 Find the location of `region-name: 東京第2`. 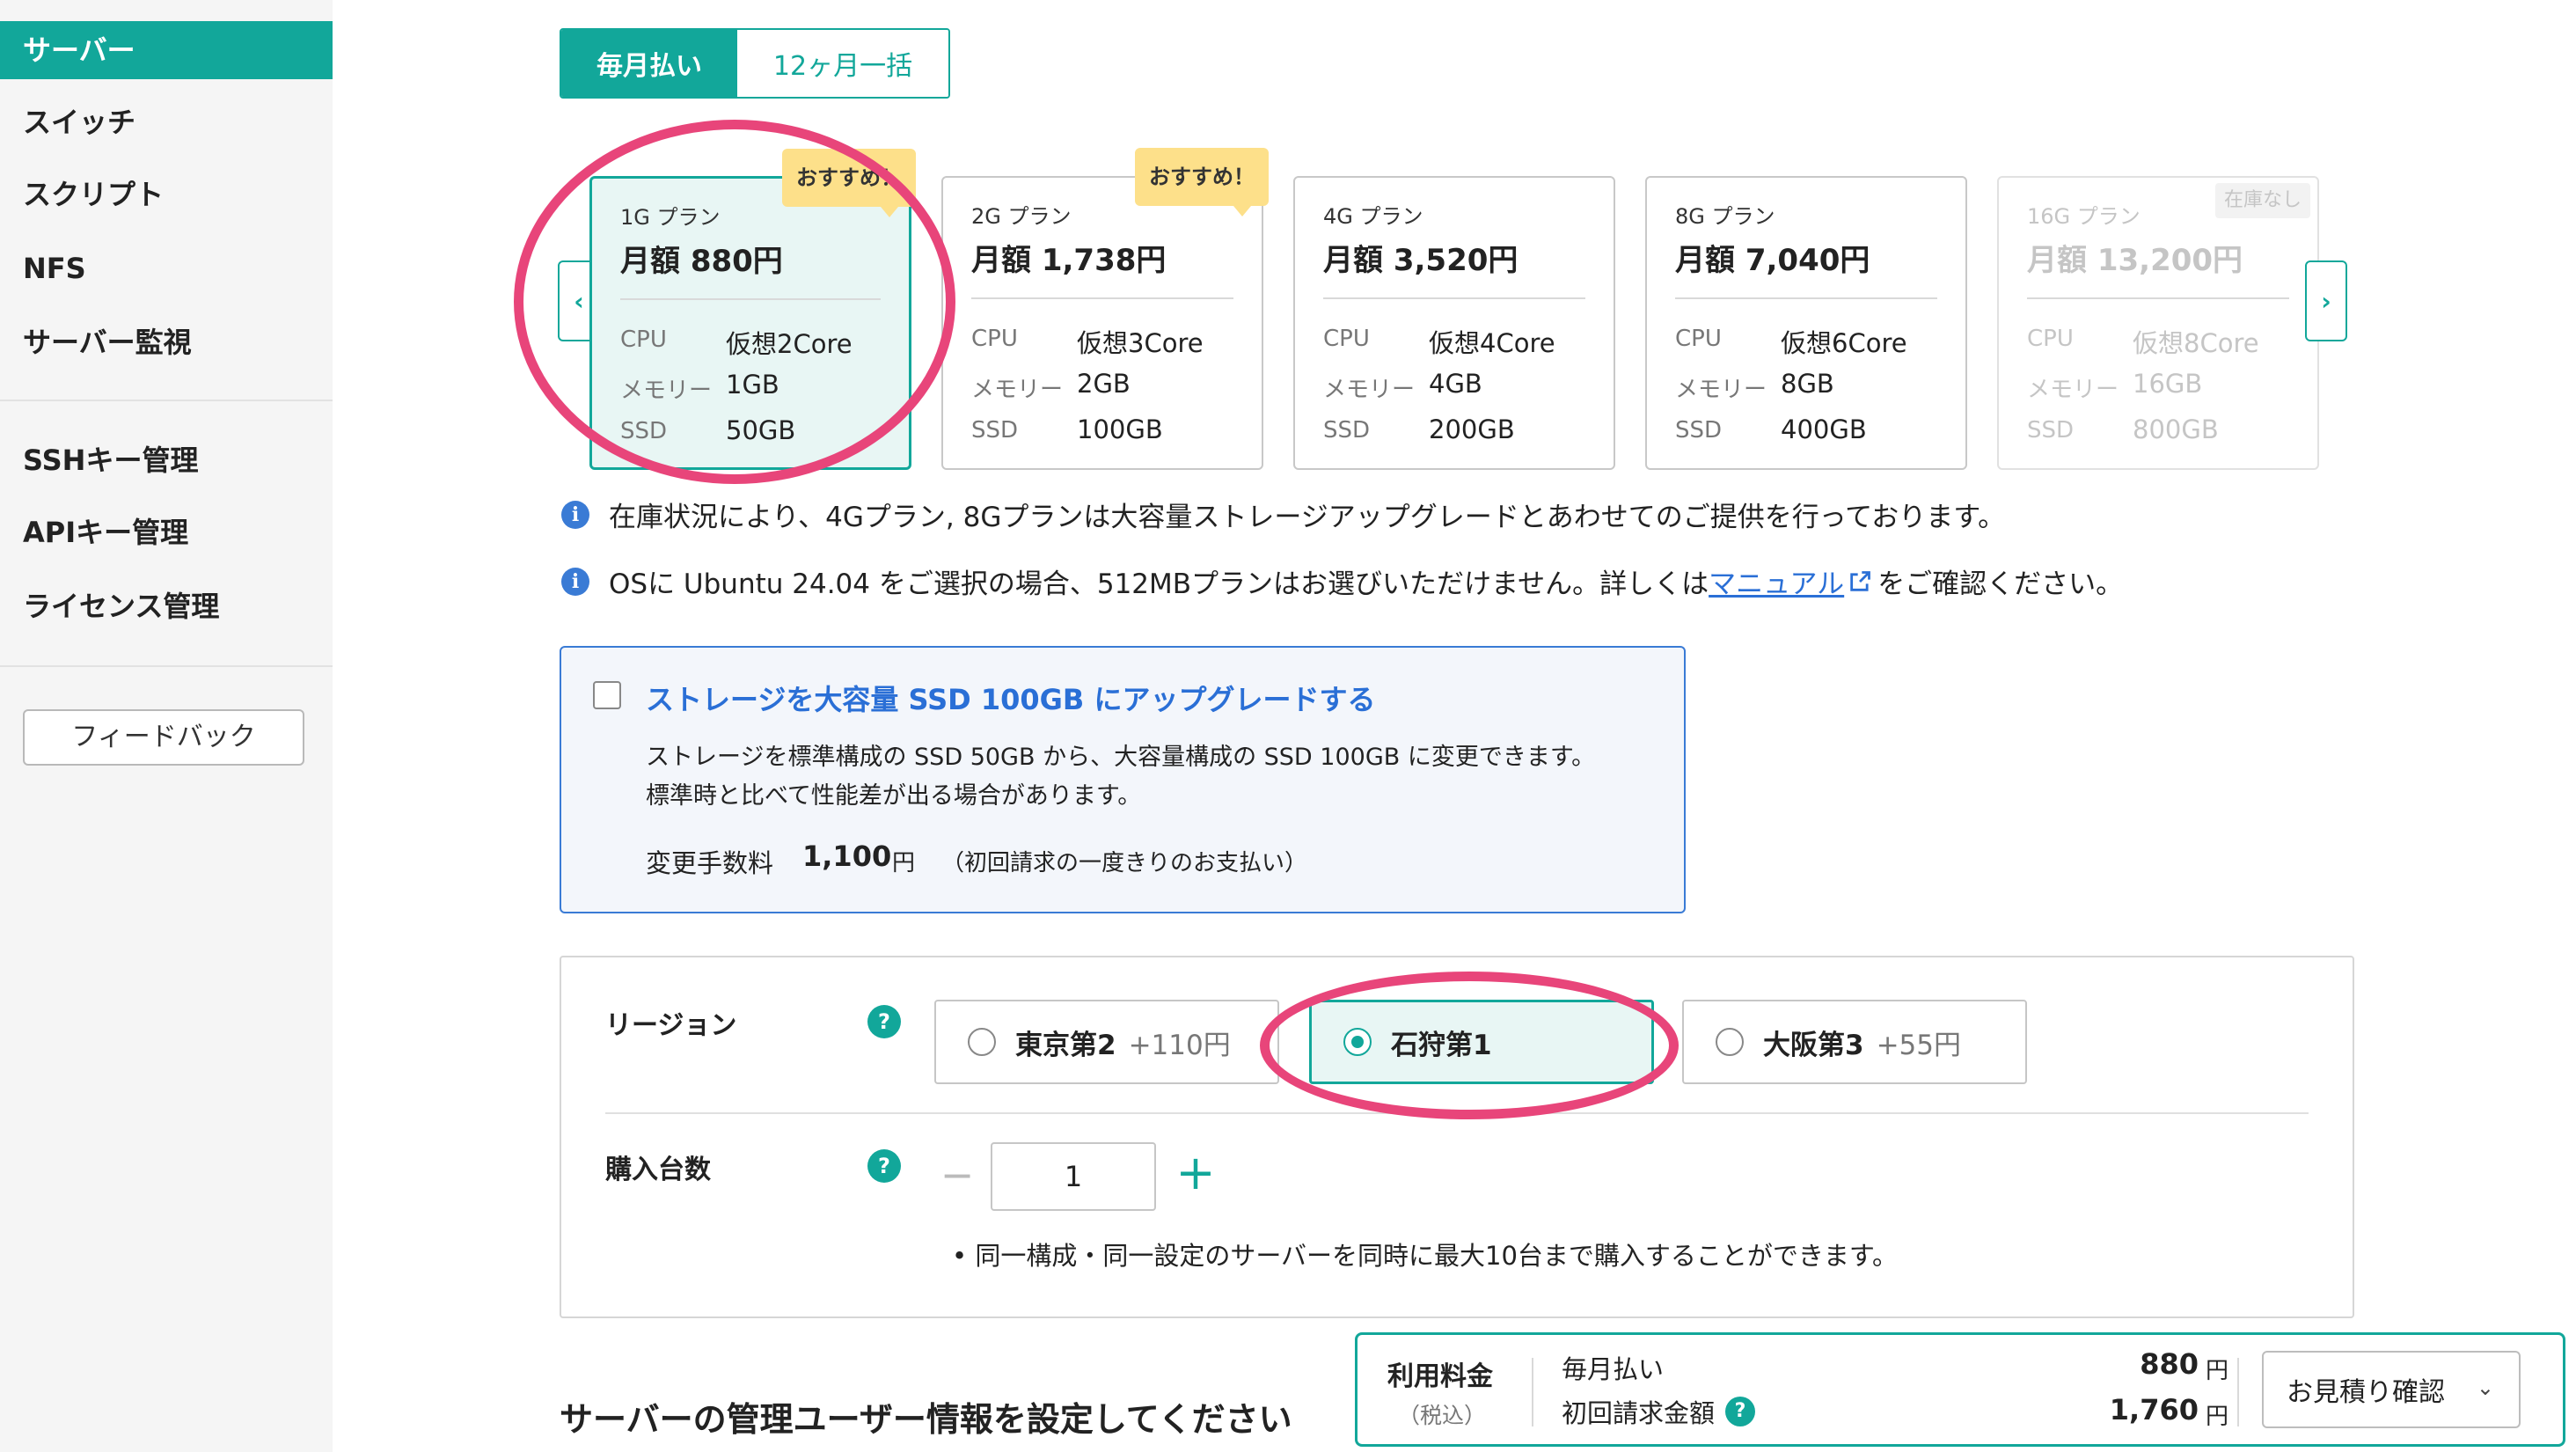

region-name: 東京第2 is located at coordinates (1065, 1045).